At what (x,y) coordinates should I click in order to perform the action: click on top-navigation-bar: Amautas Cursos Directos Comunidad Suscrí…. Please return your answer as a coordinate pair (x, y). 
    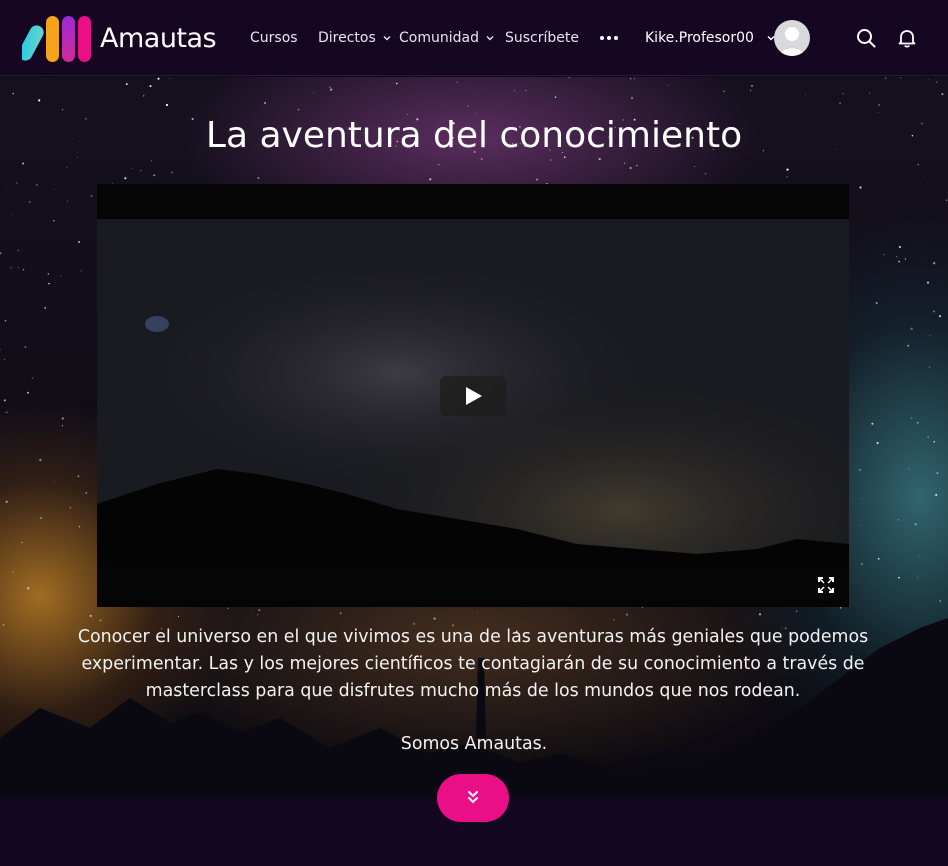
    Looking at the image, I should click on (474, 38).